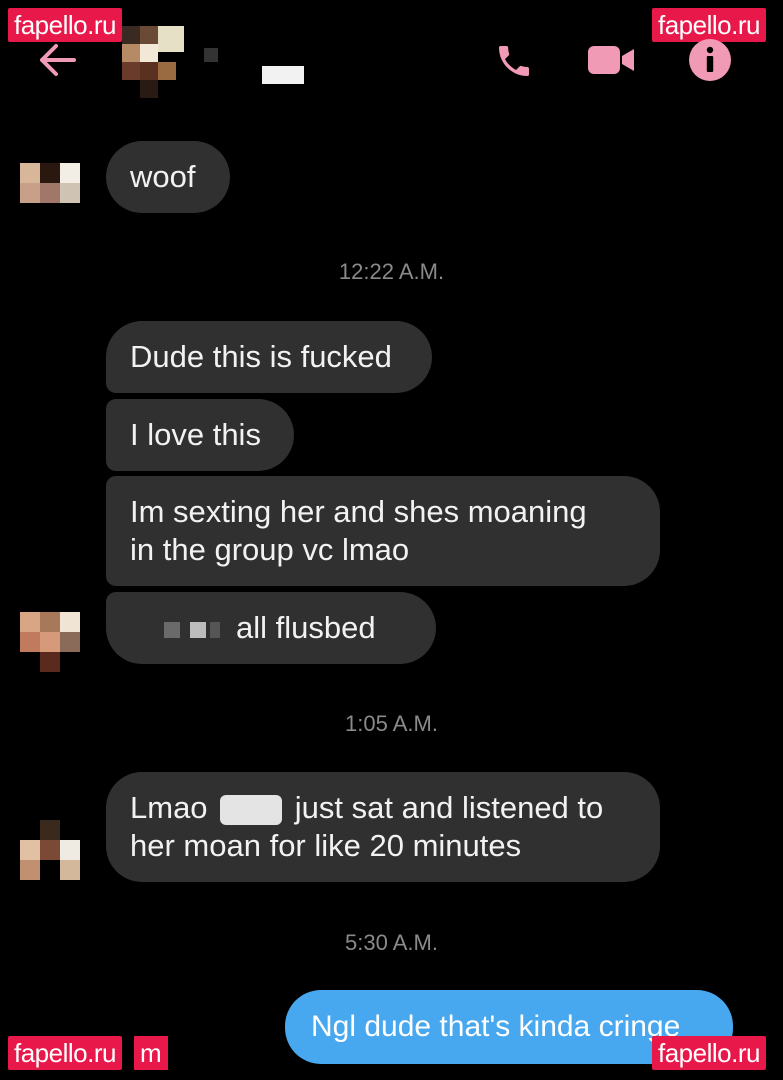 The width and height of the screenshot is (783, 1080). What do you see at coordinates (709, 1053) in the screenshot?
I see `watermark-bottom-right: fapello.ru` at bounding box center [709, 1053].